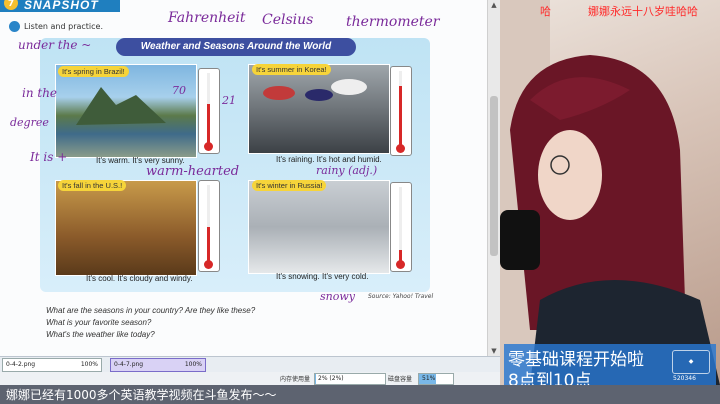 The height and width of the screenshot is (404, 720). I want to click on disk-meter: 51%, so click(436, 379).